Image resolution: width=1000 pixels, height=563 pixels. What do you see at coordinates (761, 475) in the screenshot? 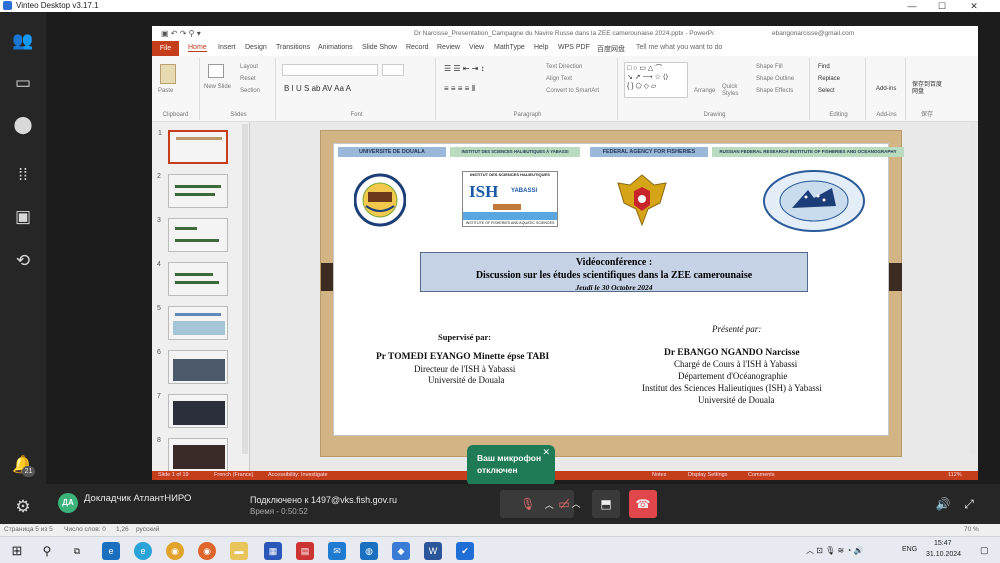
I see `status-comments: Comments` at bounding box center [761, 475].